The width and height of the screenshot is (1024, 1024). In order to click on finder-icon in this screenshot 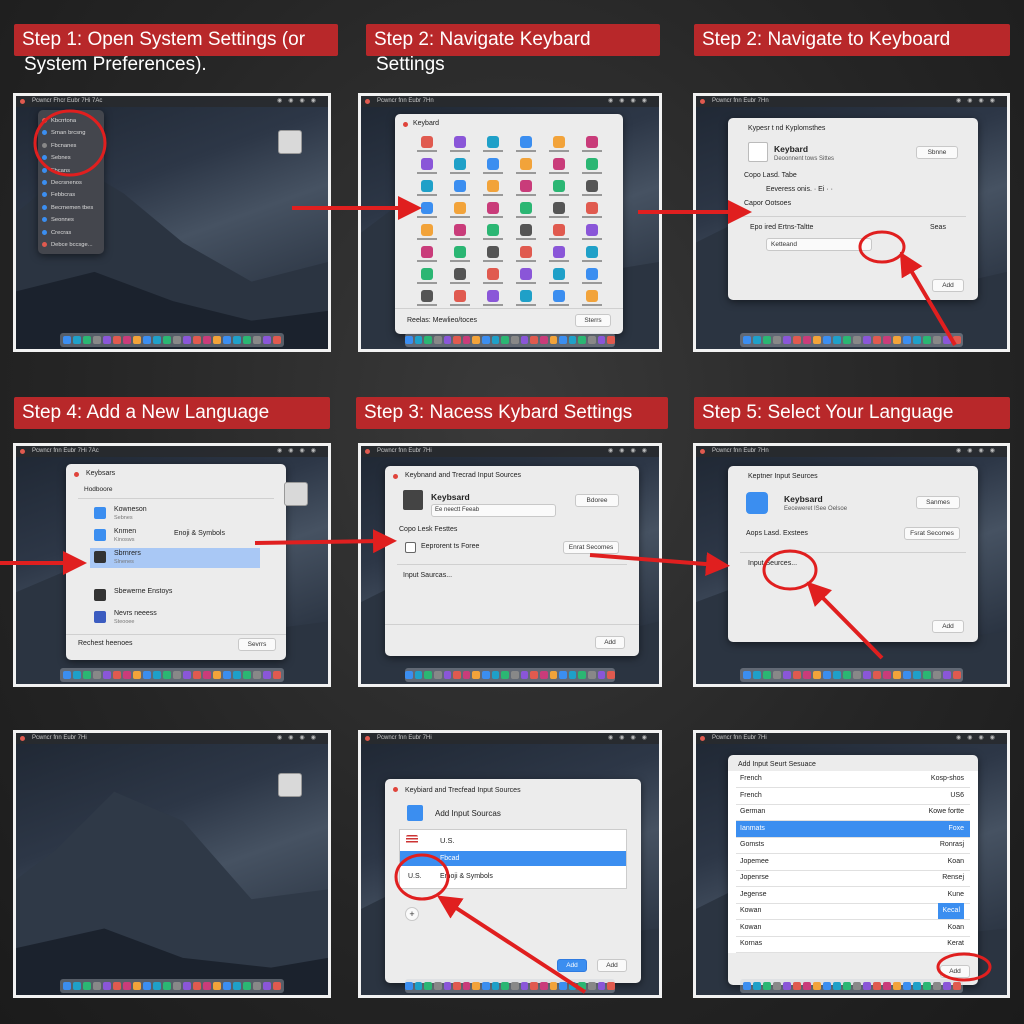, I will do `click(290, 785)`.